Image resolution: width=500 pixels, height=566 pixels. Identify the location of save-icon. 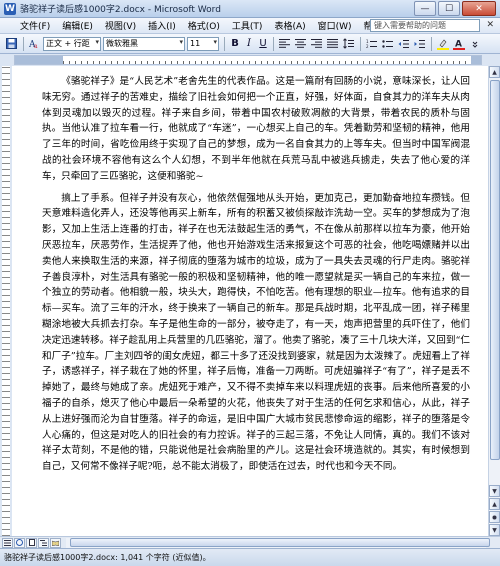
(11, 43).